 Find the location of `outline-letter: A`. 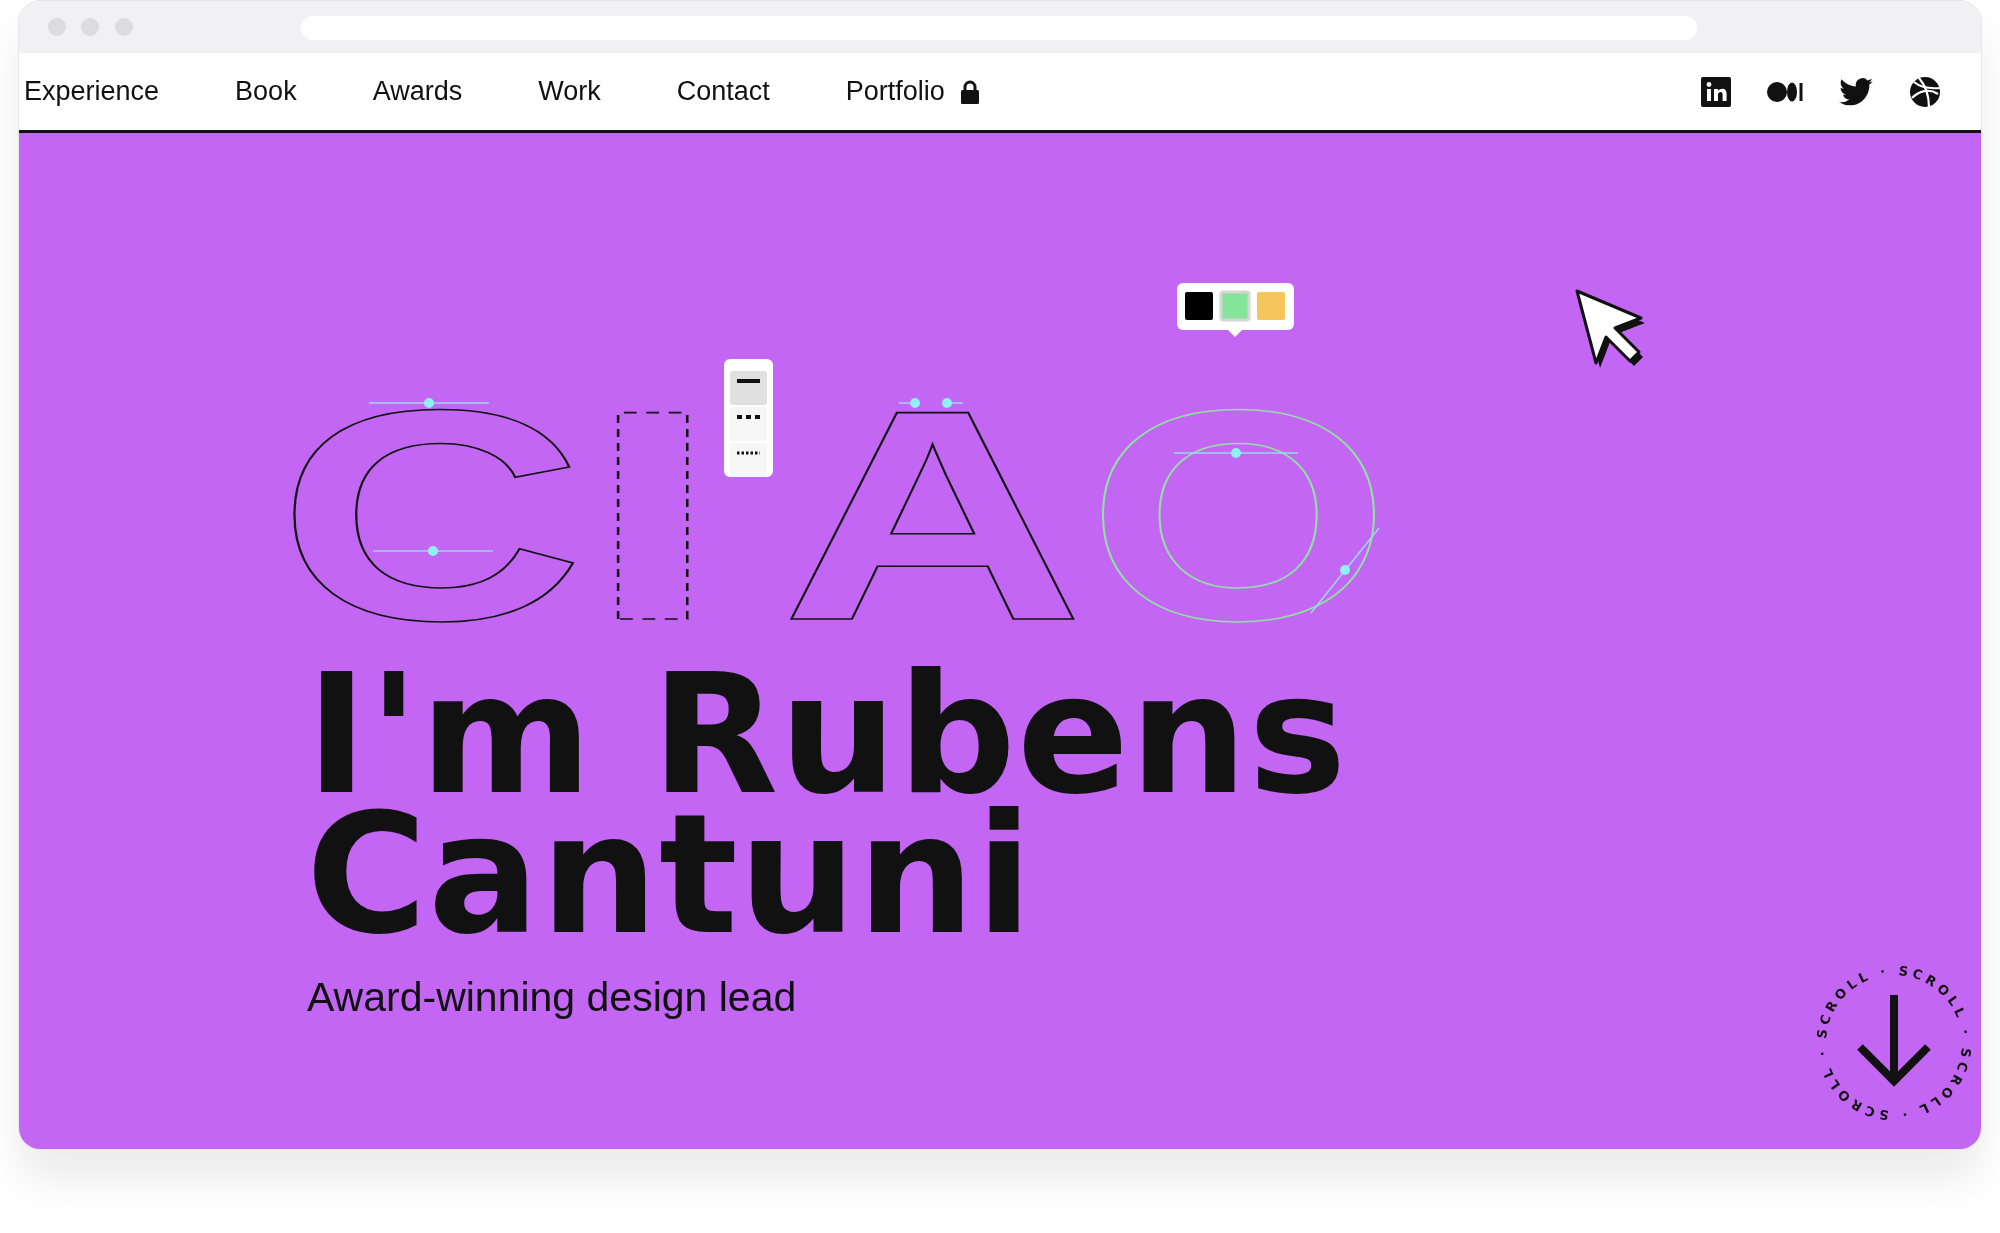

outline-letter: A is located at coordinates (933, 495).